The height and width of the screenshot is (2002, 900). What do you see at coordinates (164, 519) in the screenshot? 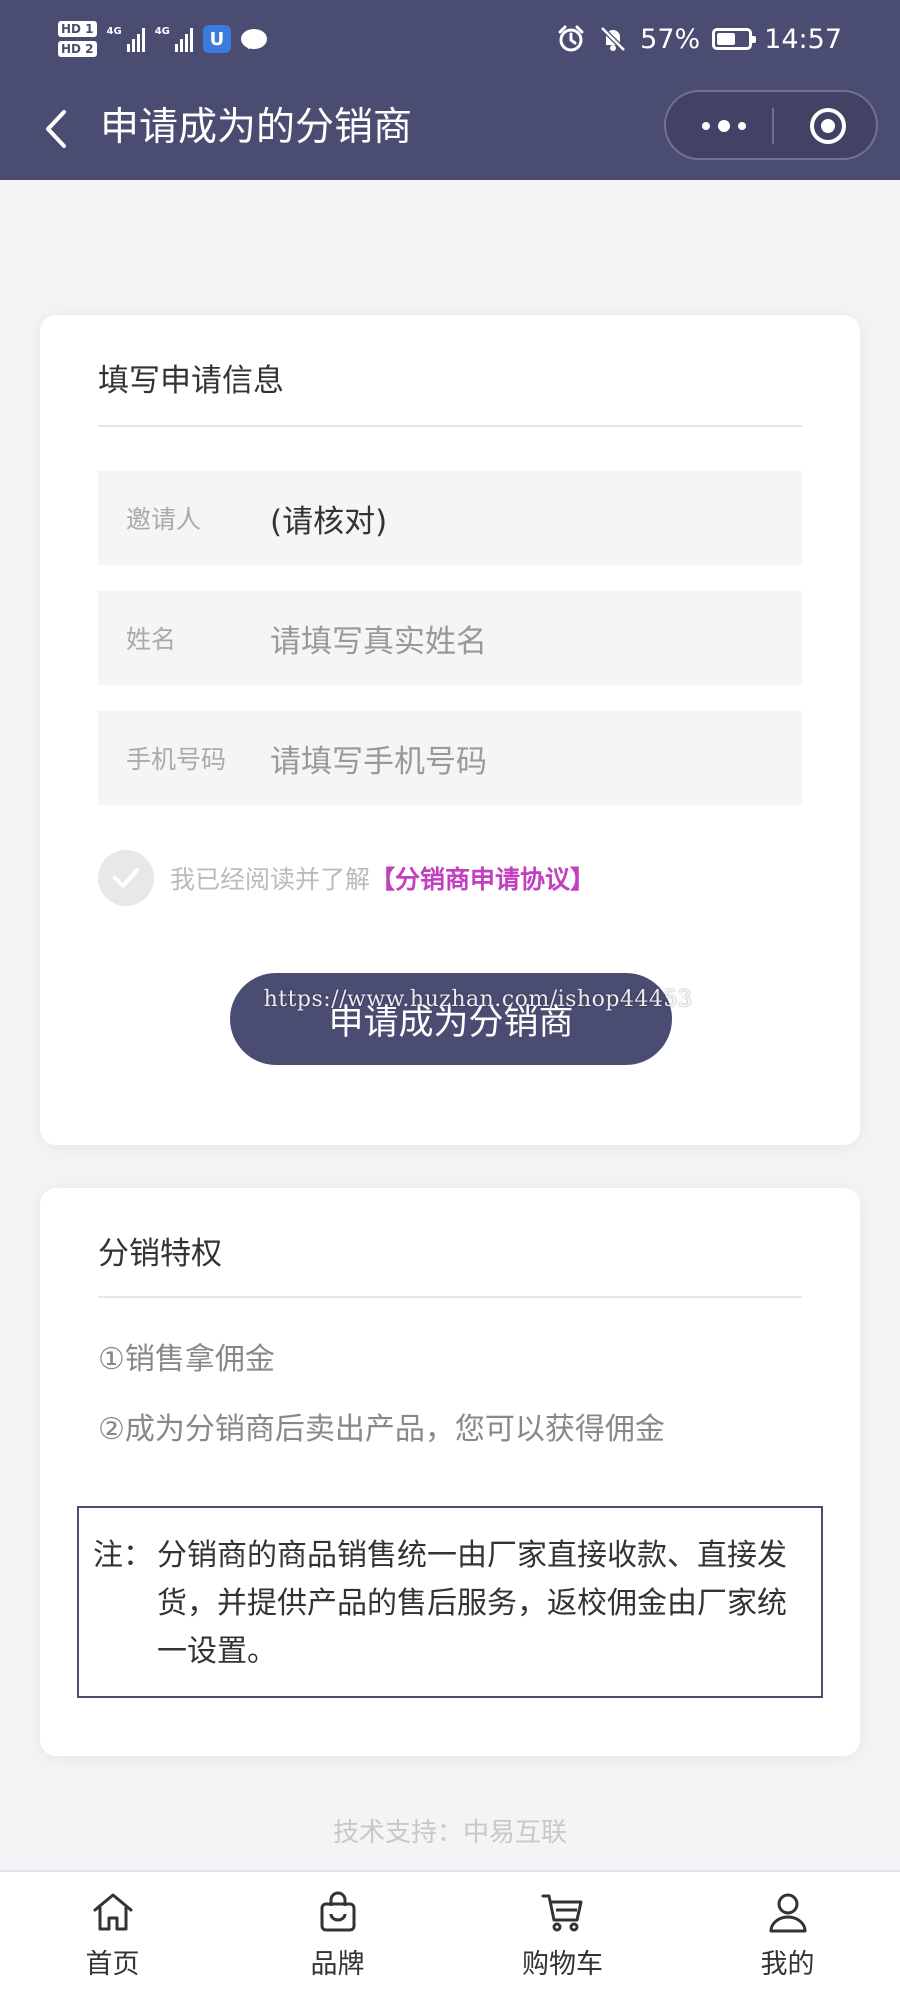
I see `inviter-label: 邀请人` at bounding box center [164, 519].